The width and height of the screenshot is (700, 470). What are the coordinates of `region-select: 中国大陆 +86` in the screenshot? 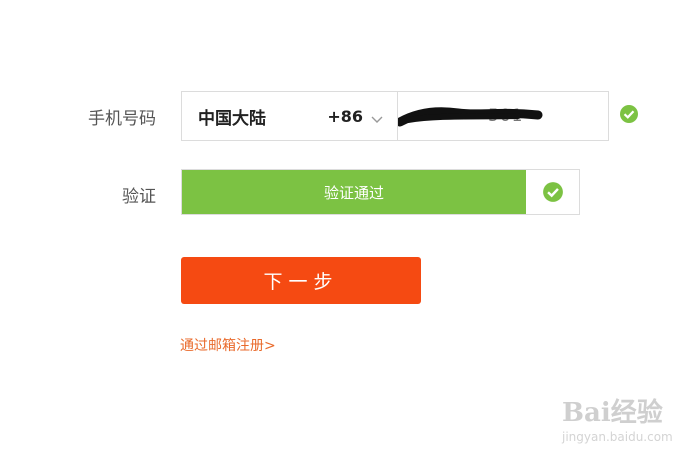 It's located at (290, 116).